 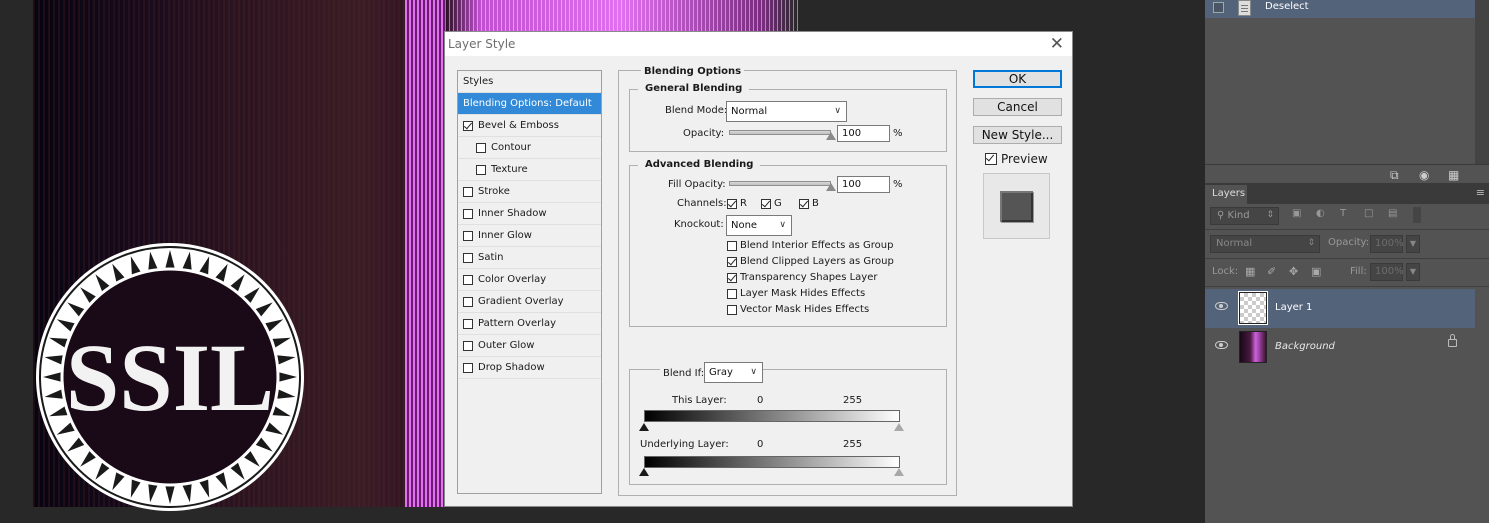 What do you see at coordinates (863, 133) in the screenshot?
I see `opacity-input: 100` at bounding box center [863, 133].